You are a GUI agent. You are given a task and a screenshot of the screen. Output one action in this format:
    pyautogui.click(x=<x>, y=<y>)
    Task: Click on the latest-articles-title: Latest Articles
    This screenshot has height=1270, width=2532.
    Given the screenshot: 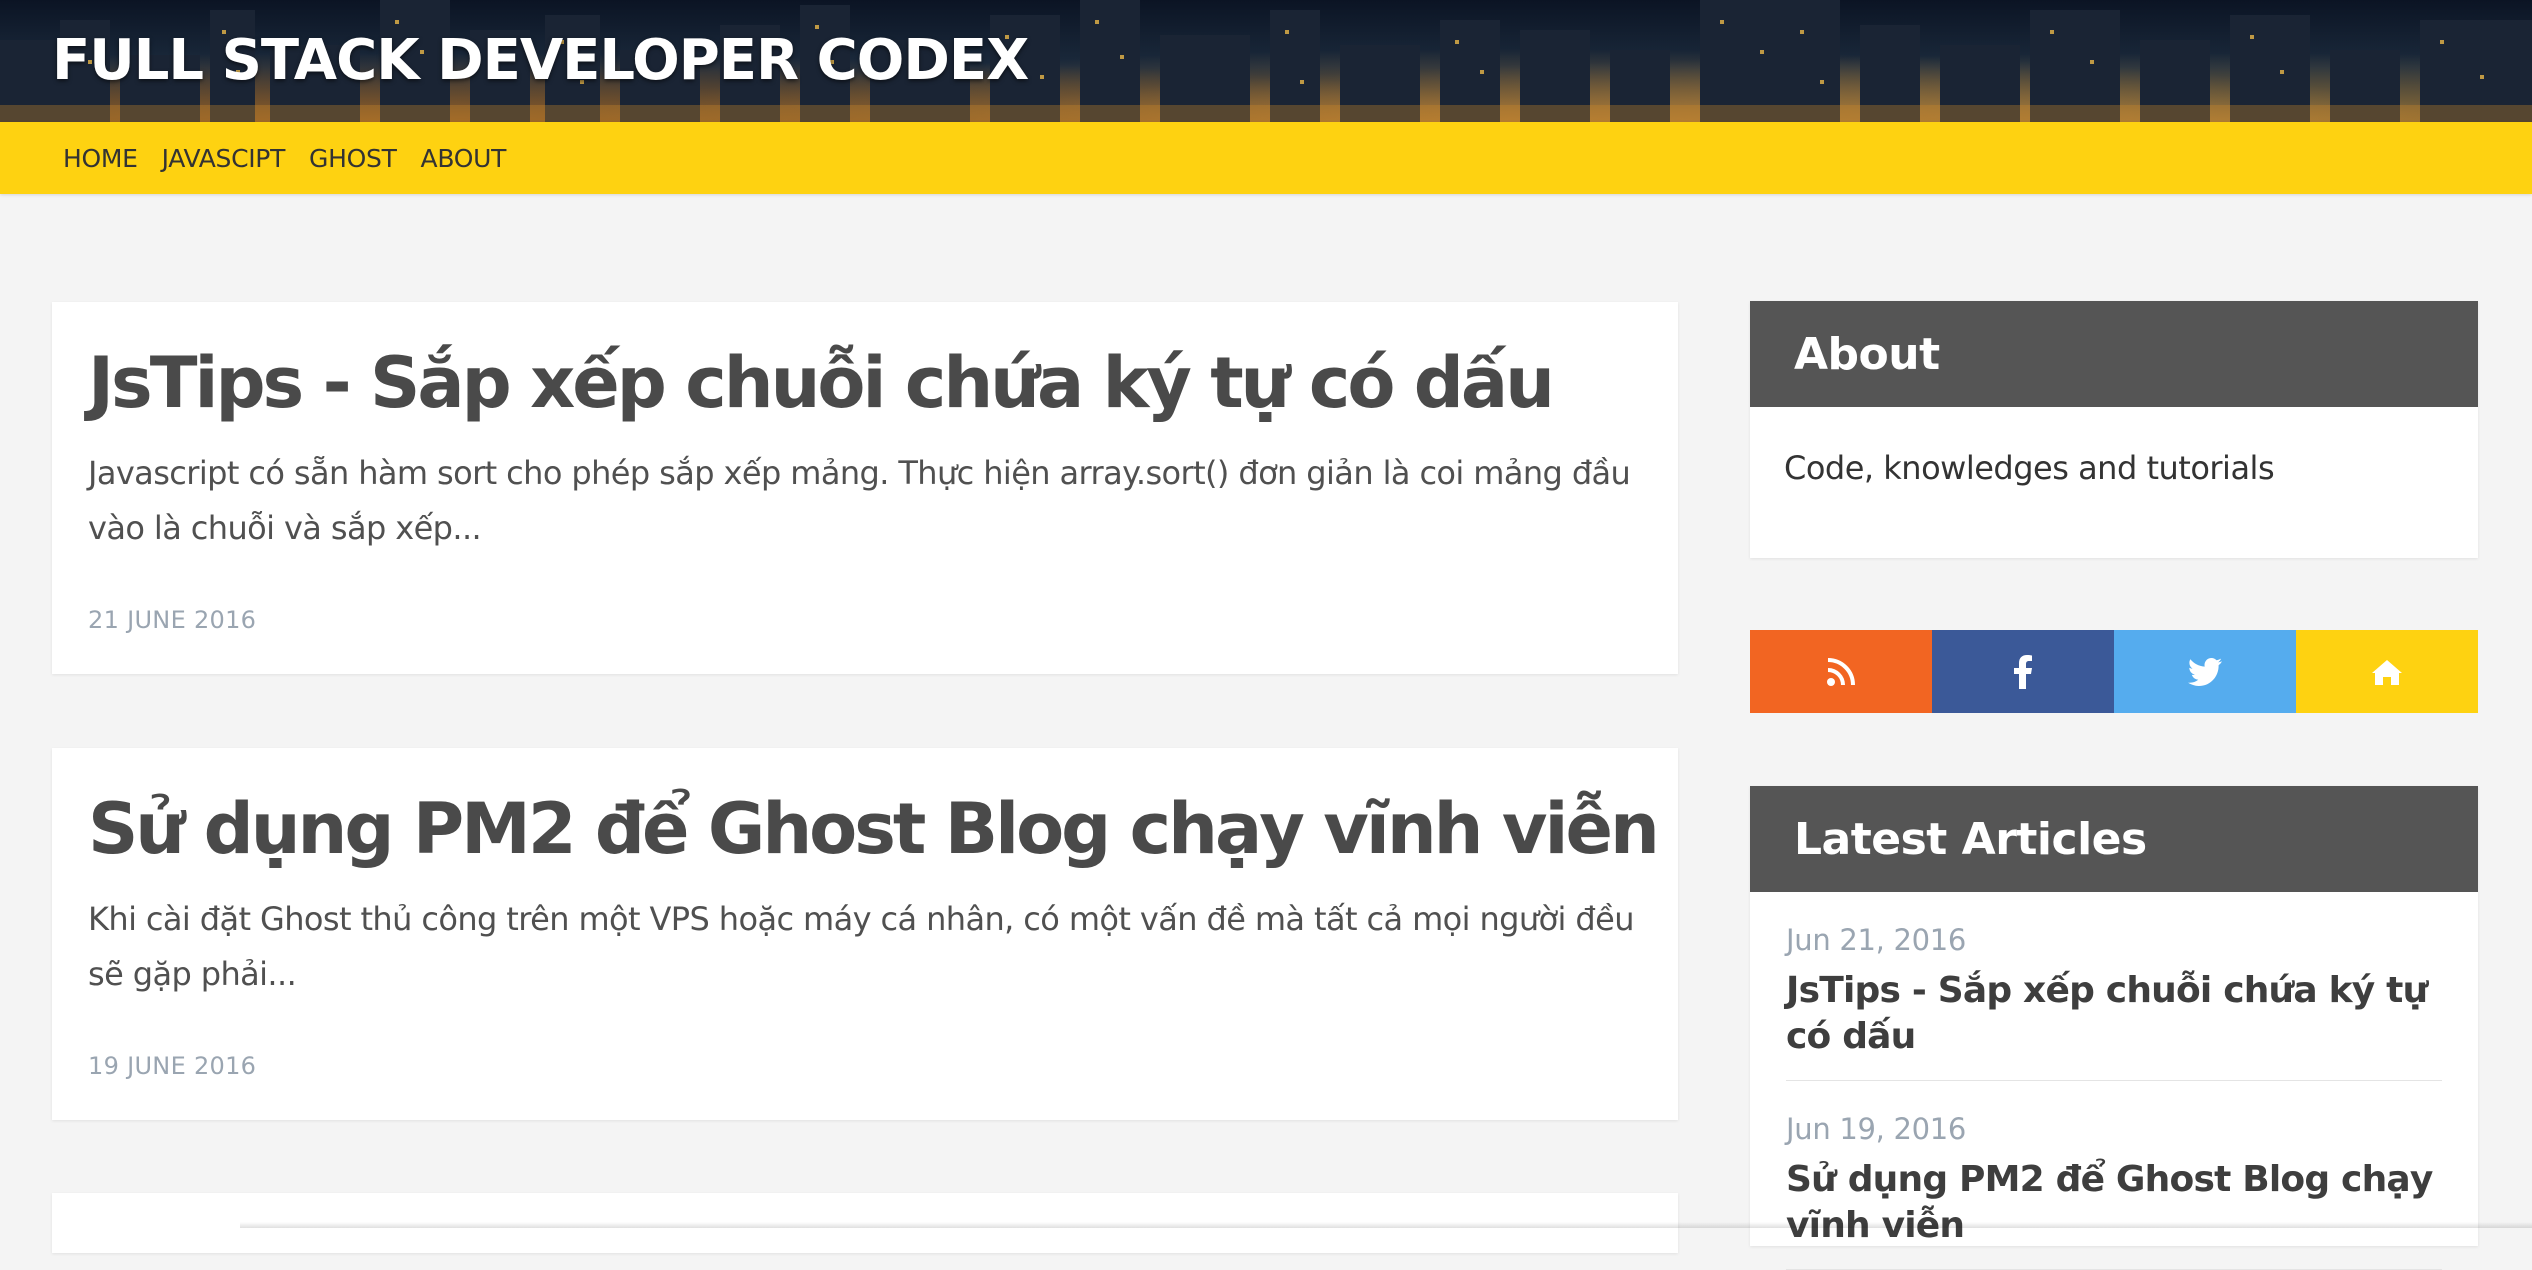 What is the action you would take?
    pyautogui.click(x=2114, y=839)
    